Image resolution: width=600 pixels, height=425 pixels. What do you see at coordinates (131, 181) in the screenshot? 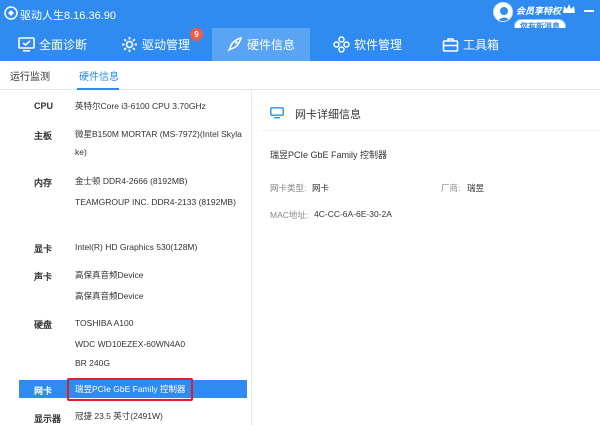
I see `hardware-value-memory-1: 金士顿 DDR4-2666 (8192MB)` at bounding box center [131, 181].